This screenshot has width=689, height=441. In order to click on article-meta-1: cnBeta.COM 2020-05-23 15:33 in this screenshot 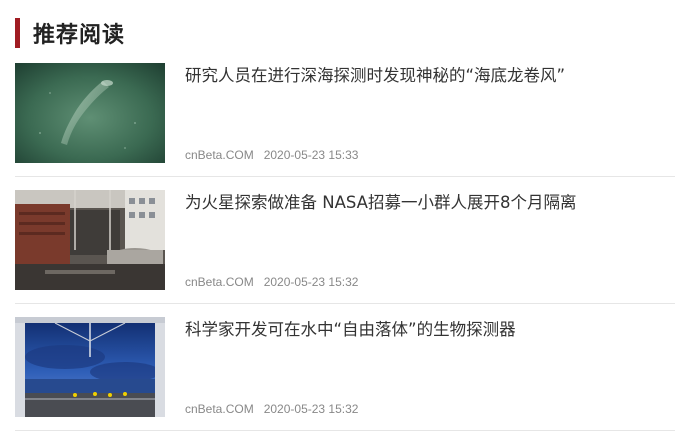, I will do `click(271, 155)`.